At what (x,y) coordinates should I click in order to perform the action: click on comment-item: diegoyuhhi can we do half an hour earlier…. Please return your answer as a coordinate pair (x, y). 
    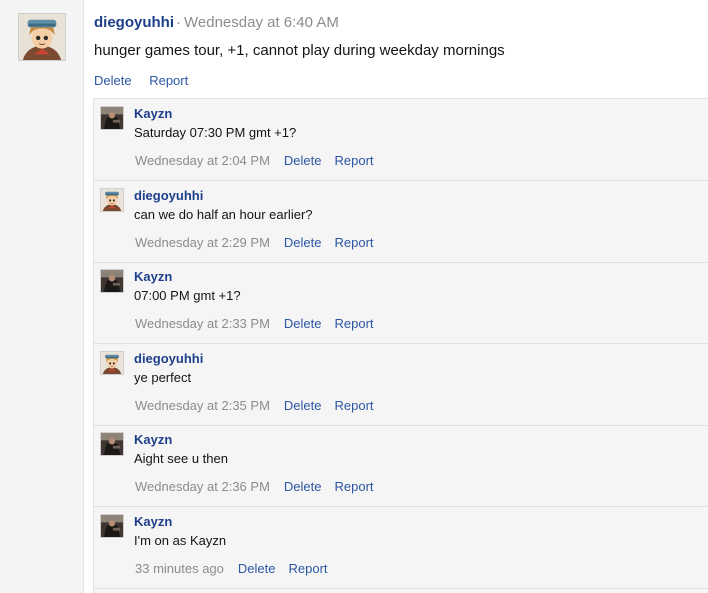
    Looking at the image, I should click on (401, 222).